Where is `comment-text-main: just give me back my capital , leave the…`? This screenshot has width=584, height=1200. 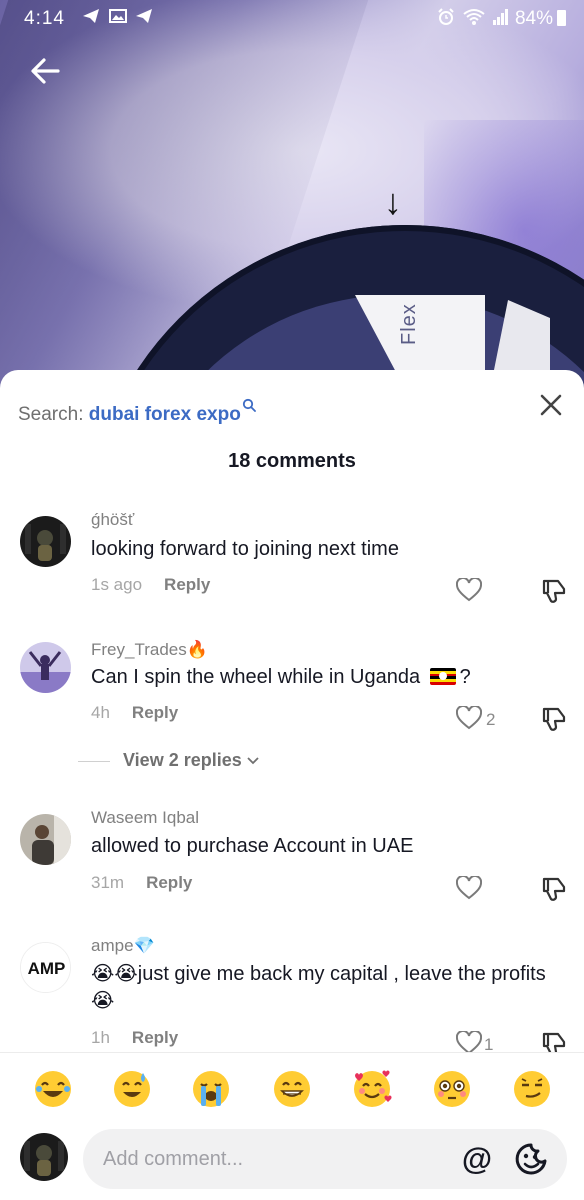 comment-text-main: just give me back my capital , leave the… is located at coordinates (341, 974).